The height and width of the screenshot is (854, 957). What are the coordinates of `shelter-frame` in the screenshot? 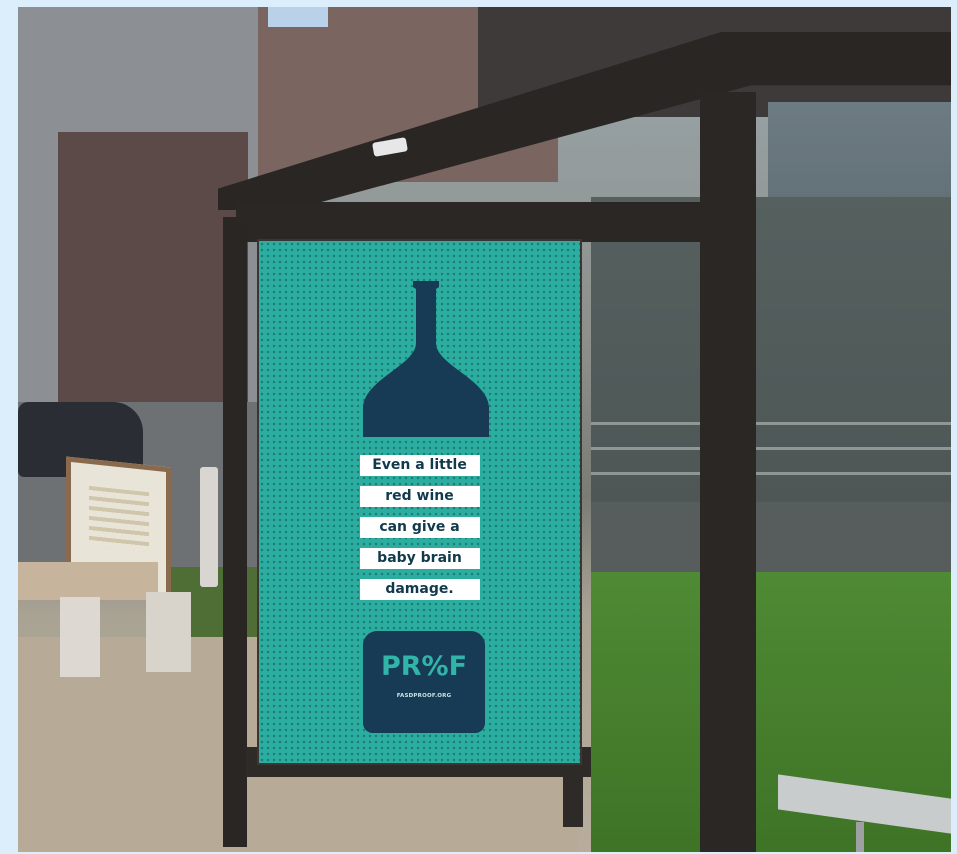 It's located at (471, 222).